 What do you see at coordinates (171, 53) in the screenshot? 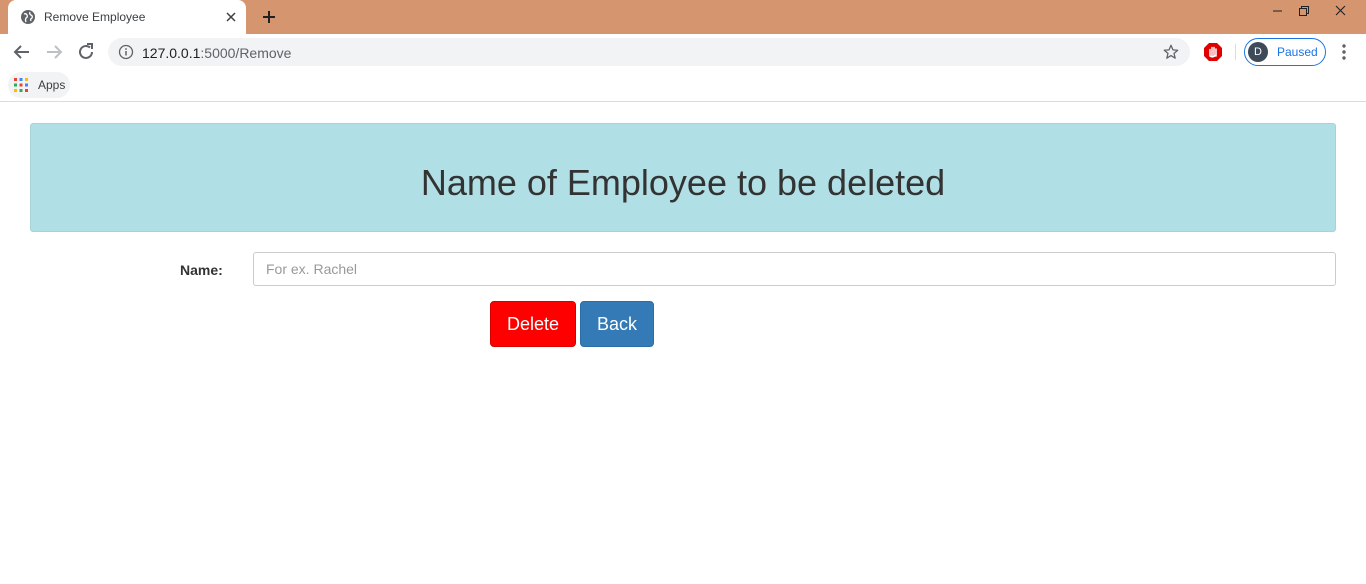
I see `url-host: 127.0.0.1` at bounding box center [171, 53].